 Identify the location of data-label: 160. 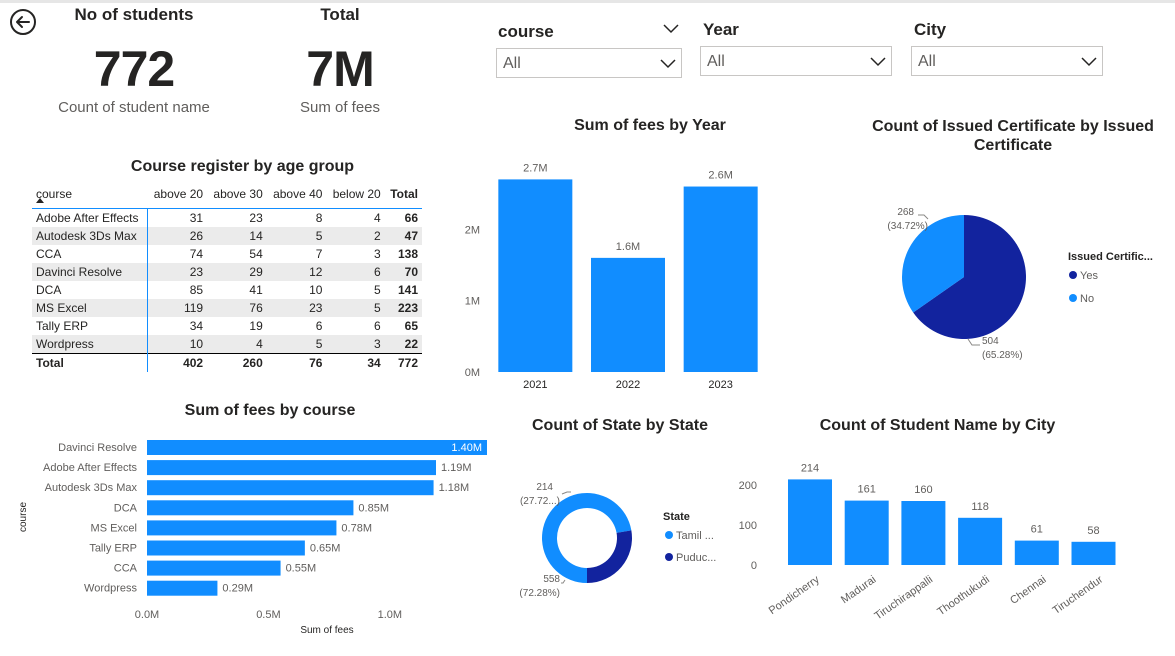
(923, 490).